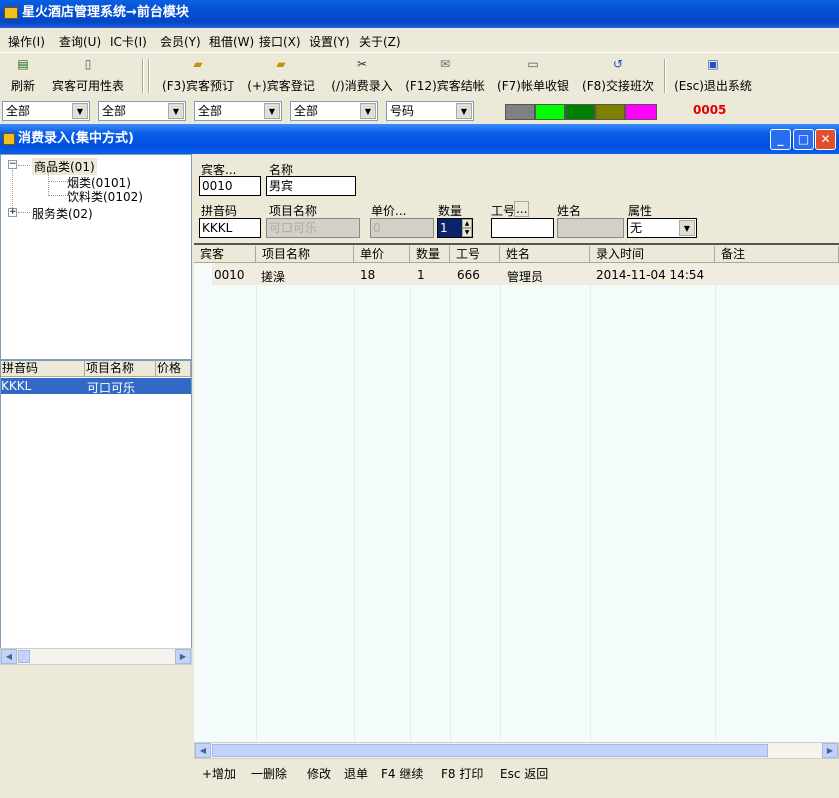 Image resolution: width=839 pixels, height=798 pixels. Describe the element at coordinates (180, 41) in the screenshot. I see `menu-member: 会员(Y)` at that location.